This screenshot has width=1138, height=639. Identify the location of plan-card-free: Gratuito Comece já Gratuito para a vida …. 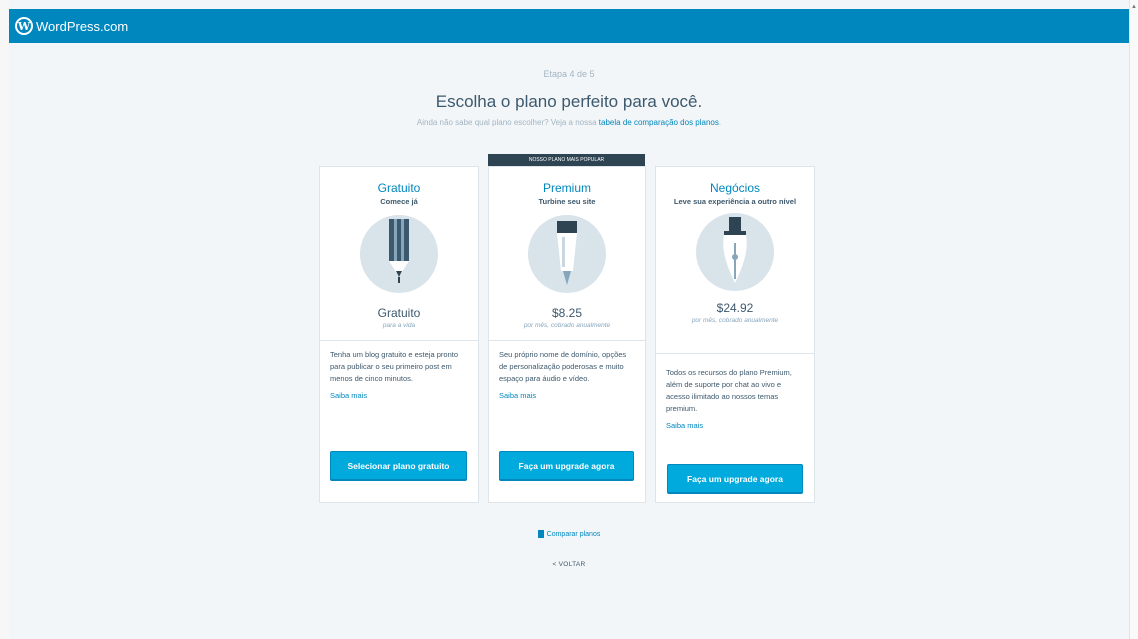
(399, 334).